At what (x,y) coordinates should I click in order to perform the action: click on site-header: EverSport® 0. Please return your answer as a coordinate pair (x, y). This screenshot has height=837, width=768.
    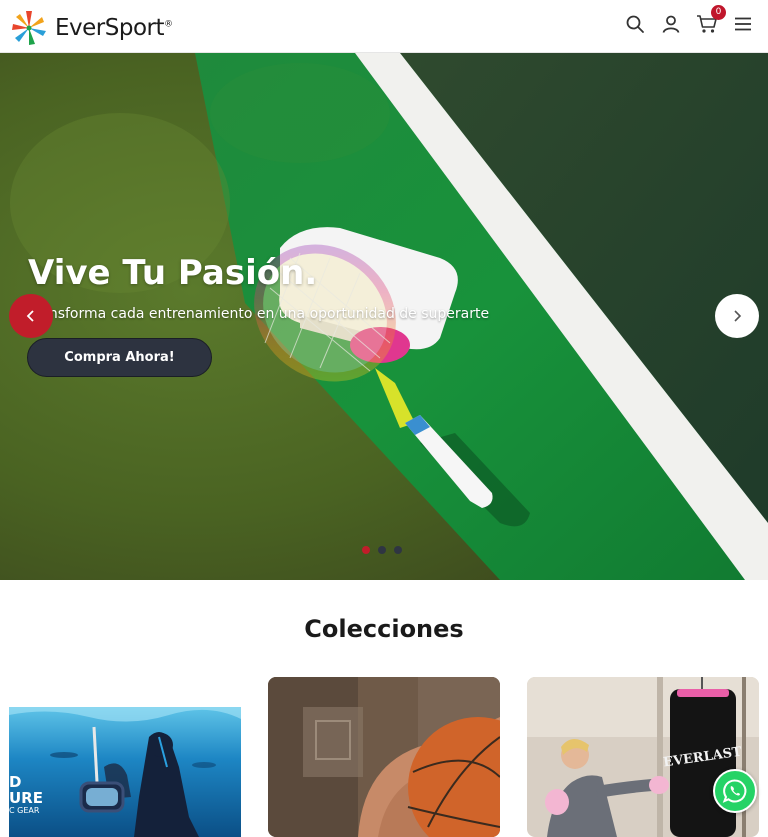
    Looking at the image, I should click on (384, 26).